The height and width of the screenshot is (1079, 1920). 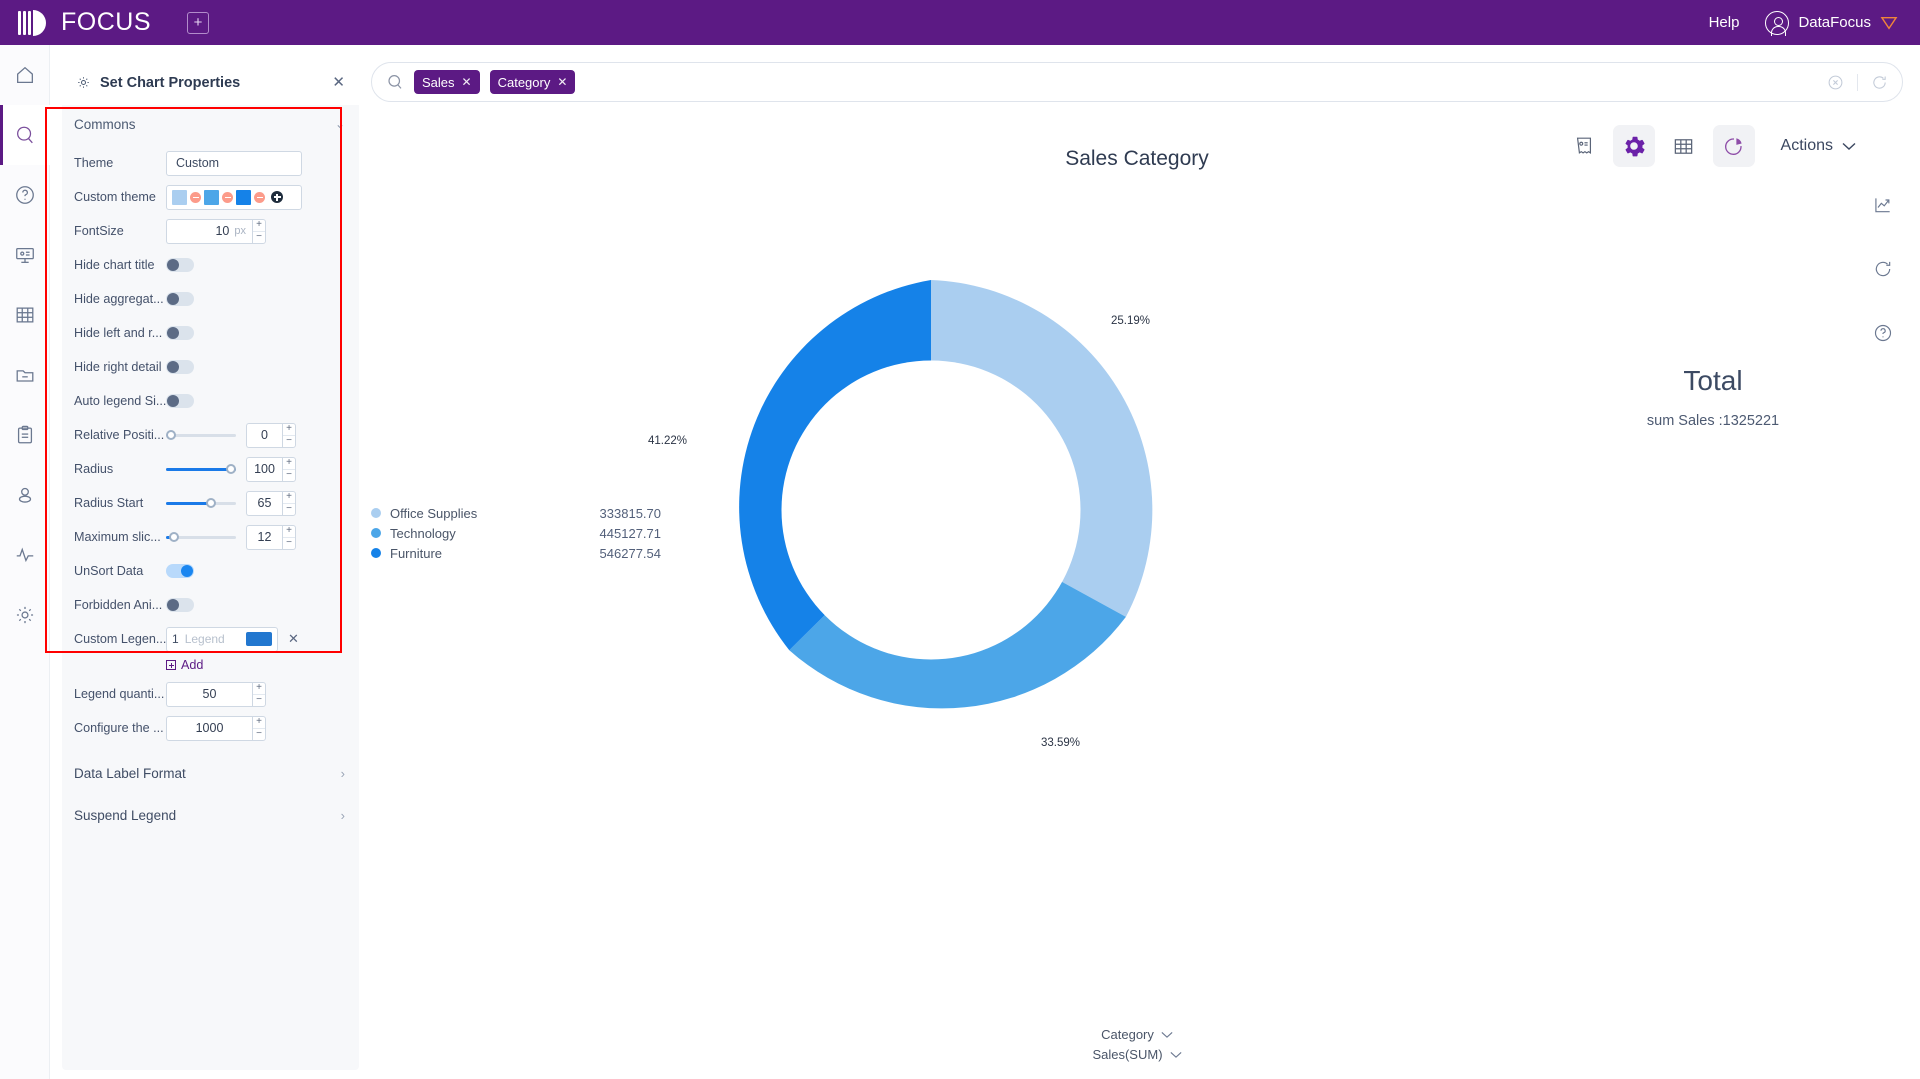 What do you see at coordinates (1137, 1054) in the screenshot?
I see `axis-measure: Sales(SUM)` at bounding box center [1137, 1054].